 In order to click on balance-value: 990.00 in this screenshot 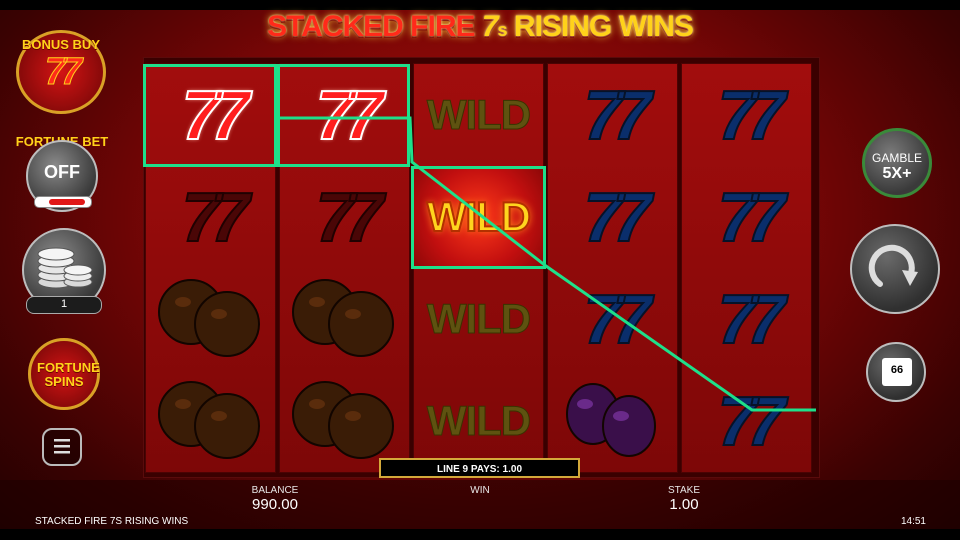, I will do `click(275, 504)`.